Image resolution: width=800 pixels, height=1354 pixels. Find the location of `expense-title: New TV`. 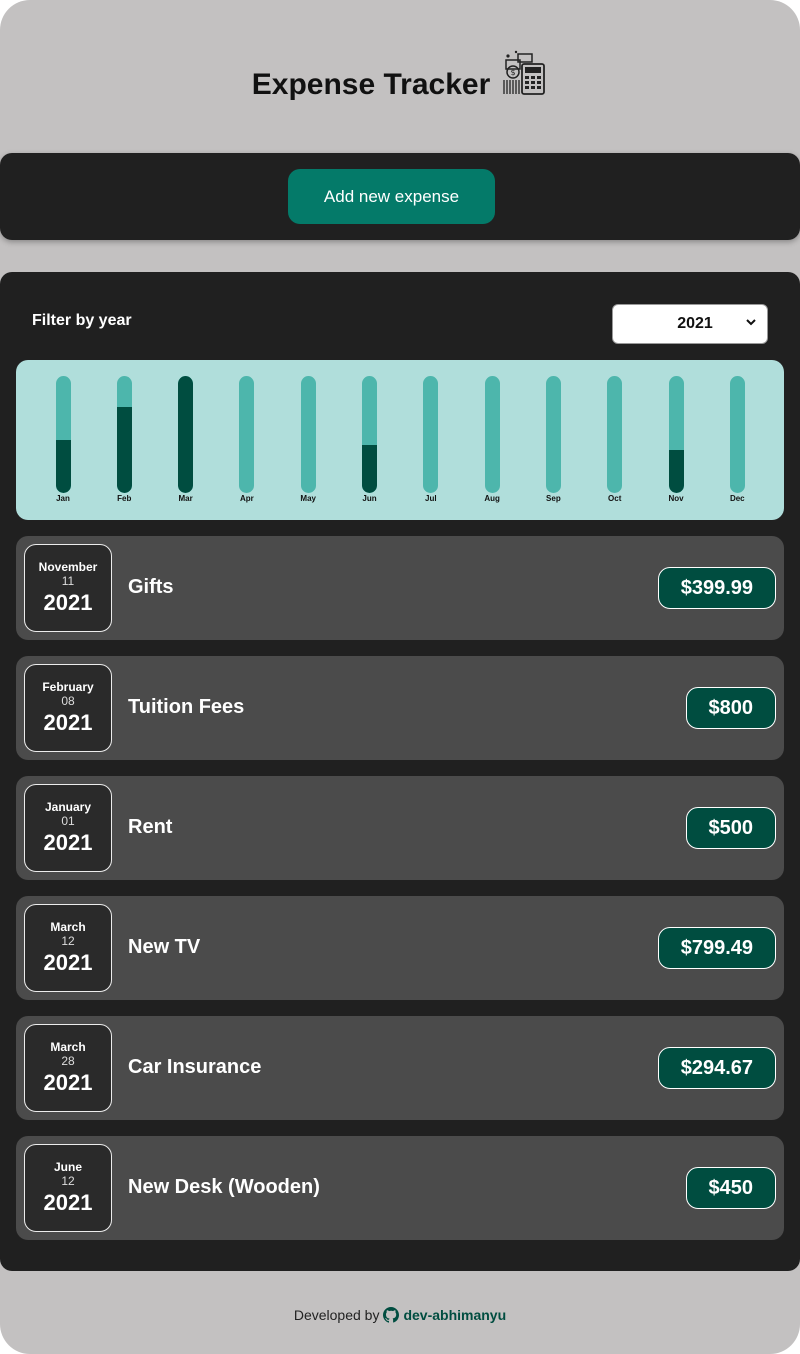

expense-title: New TV is located at coordinates (164, 947).